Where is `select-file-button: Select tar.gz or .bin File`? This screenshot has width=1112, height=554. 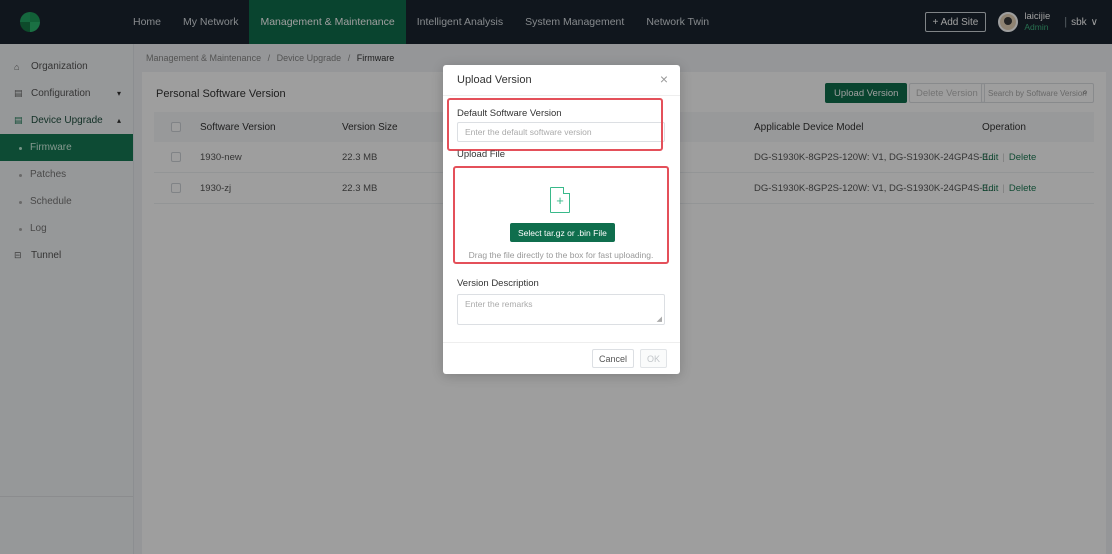 select-file-button: Select tar.gz or .bin File is located at coordinates (562, 232).